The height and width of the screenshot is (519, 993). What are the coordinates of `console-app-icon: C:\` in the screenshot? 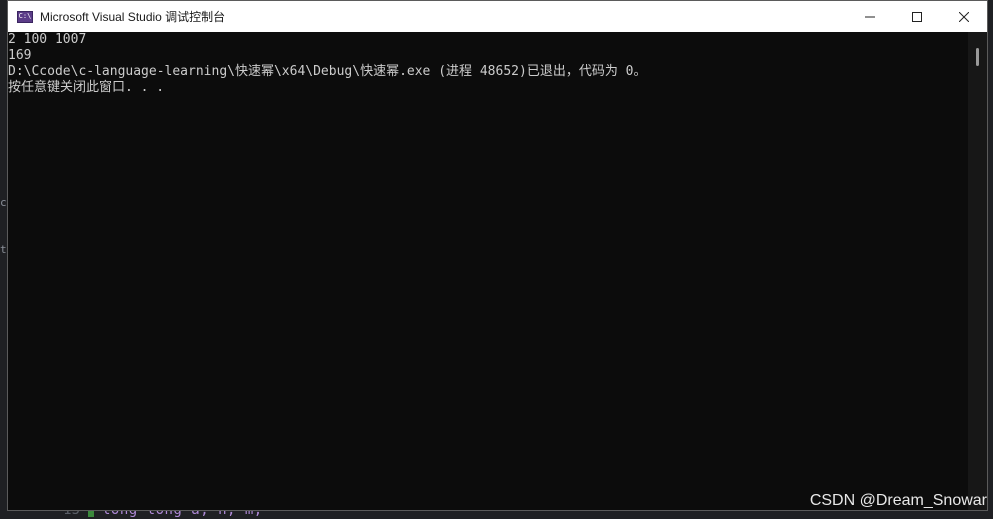 It's located at (25, 16).